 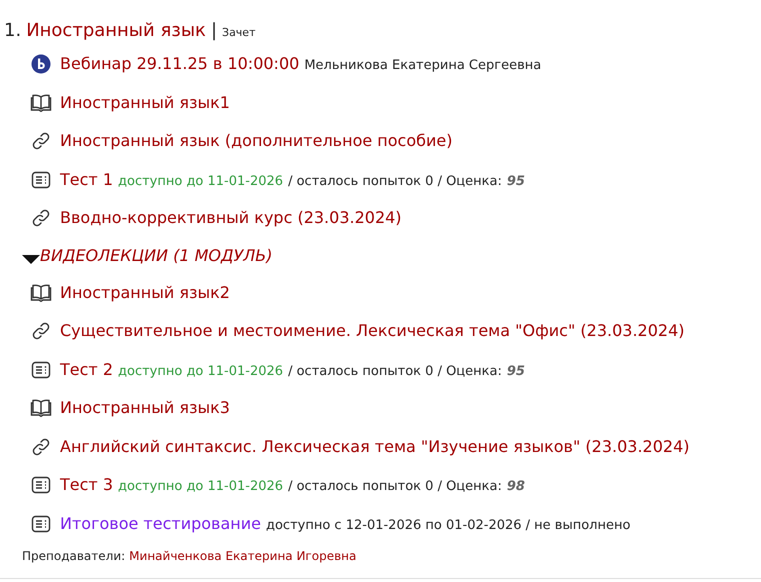 I want to click on resource-link: Иностранный язык1, so click(x=145, y=102).